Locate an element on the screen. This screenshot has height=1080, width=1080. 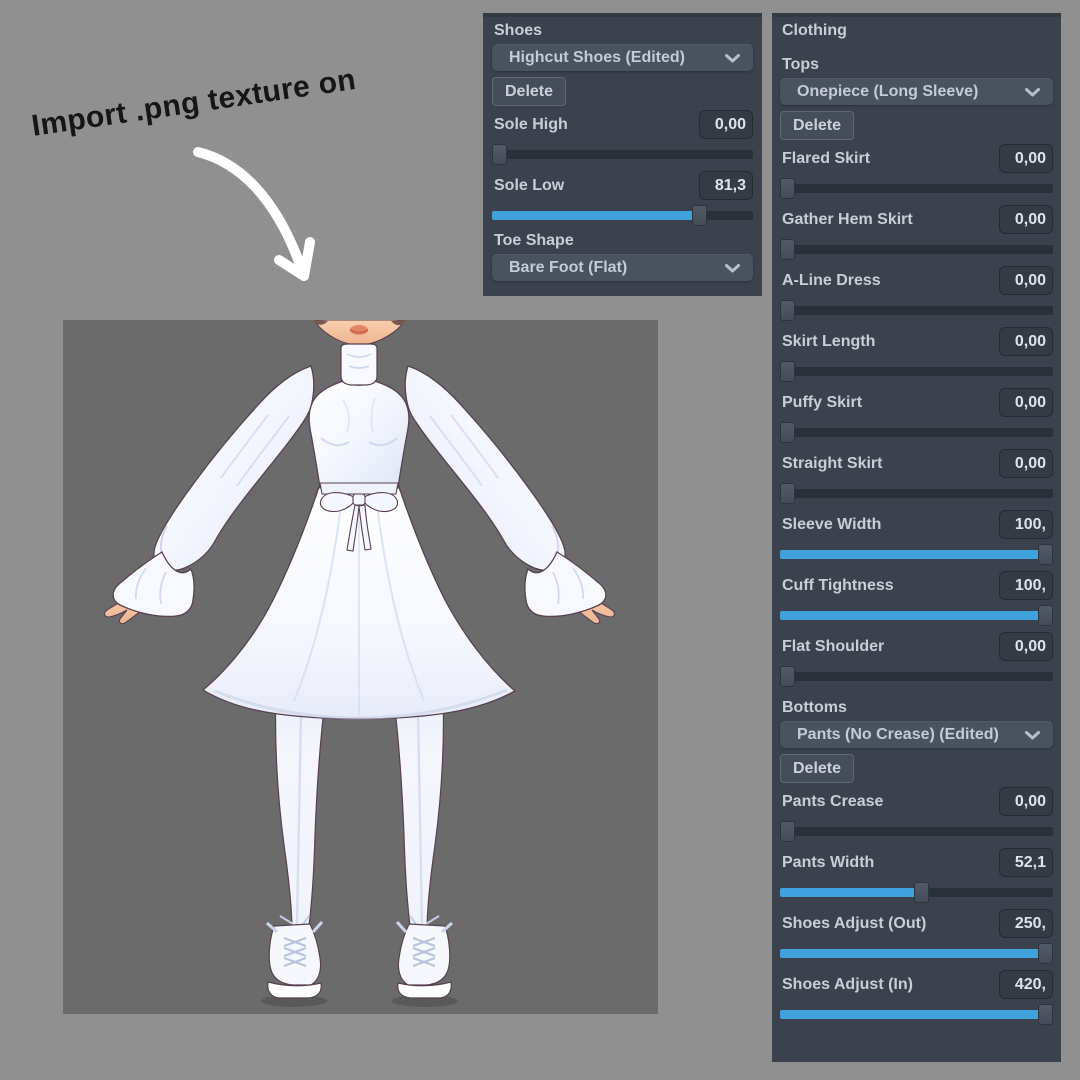
param-value-box: 250, is located at coordinates (1026, 923).